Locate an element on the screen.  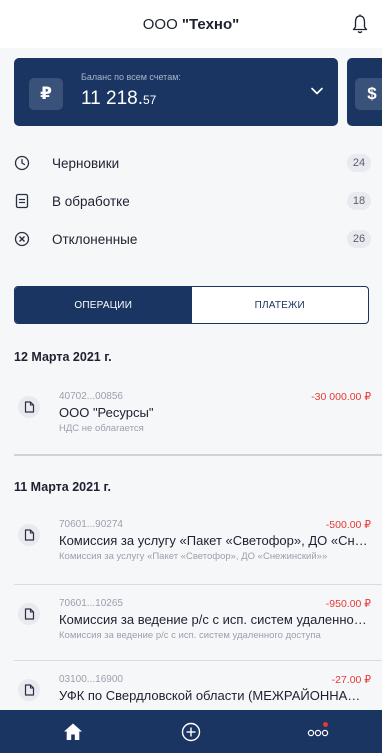
status-count-badge: 26 is located at coordinates (359, 239).